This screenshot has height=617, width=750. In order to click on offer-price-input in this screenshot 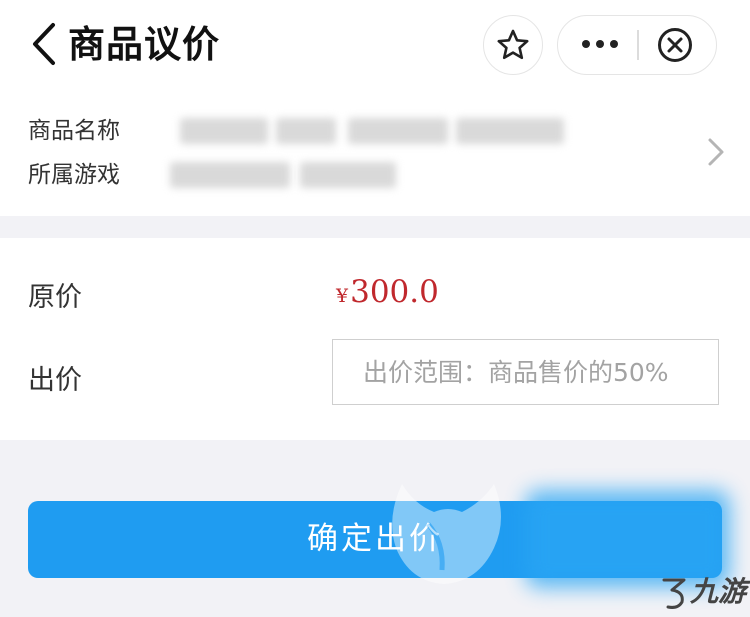, I will do `click(525, 372)`.